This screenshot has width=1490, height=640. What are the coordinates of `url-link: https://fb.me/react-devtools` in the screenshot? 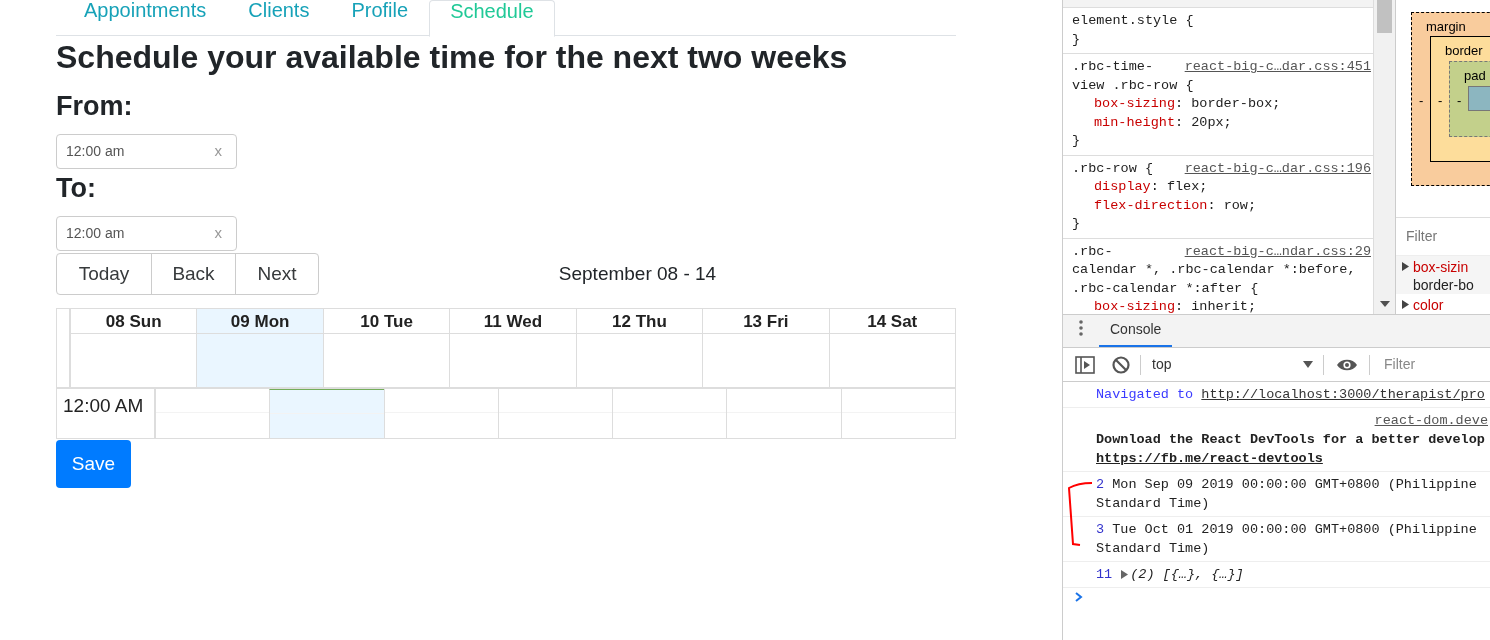 It's located at (1209, 458).